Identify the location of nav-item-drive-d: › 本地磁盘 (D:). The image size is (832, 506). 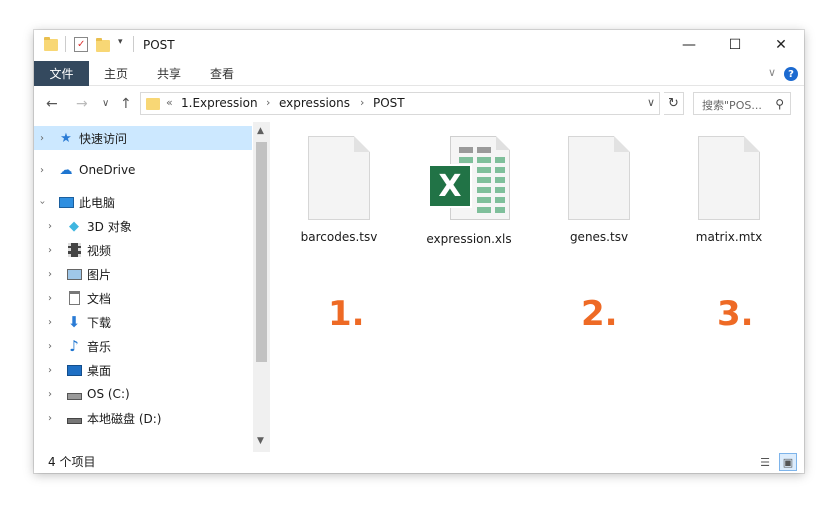
(143, 418).